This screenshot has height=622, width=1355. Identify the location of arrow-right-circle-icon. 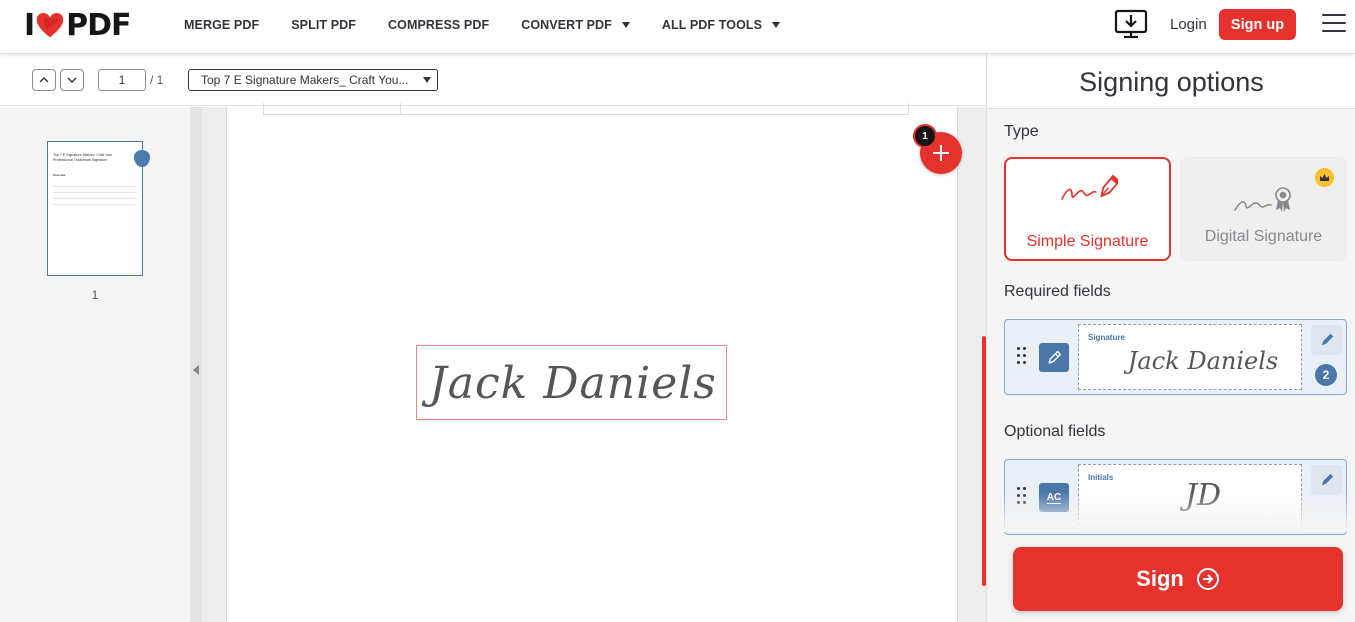
(1207, 579).